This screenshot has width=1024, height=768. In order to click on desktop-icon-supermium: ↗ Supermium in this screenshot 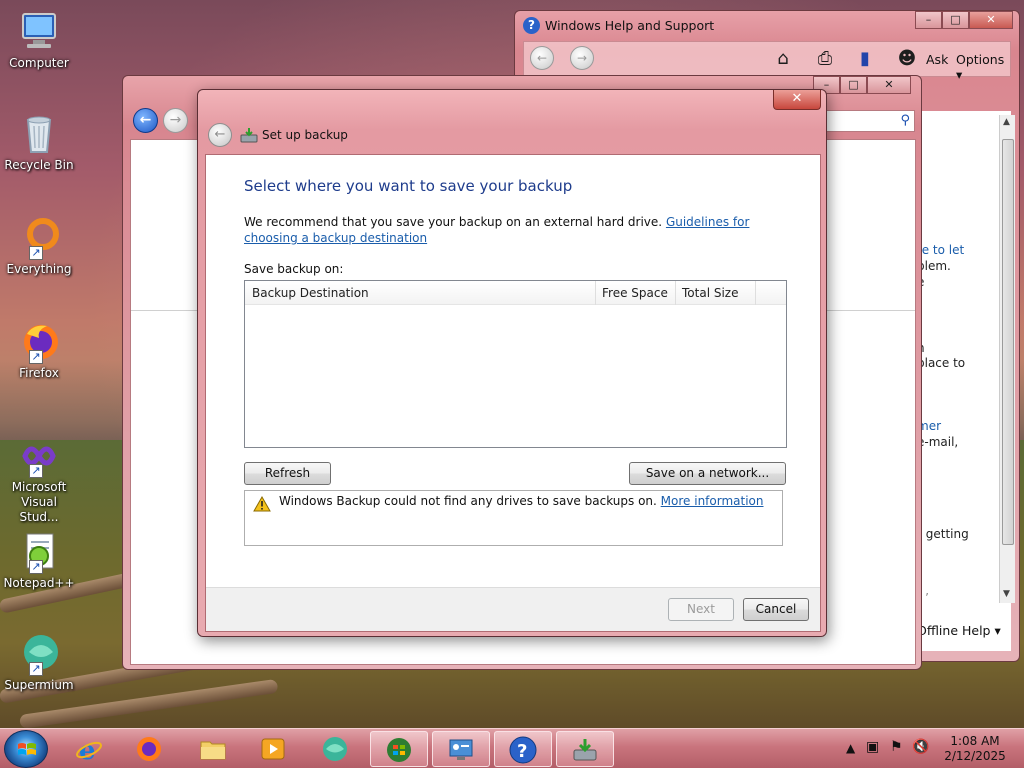, I will do `click(39, 662)`.